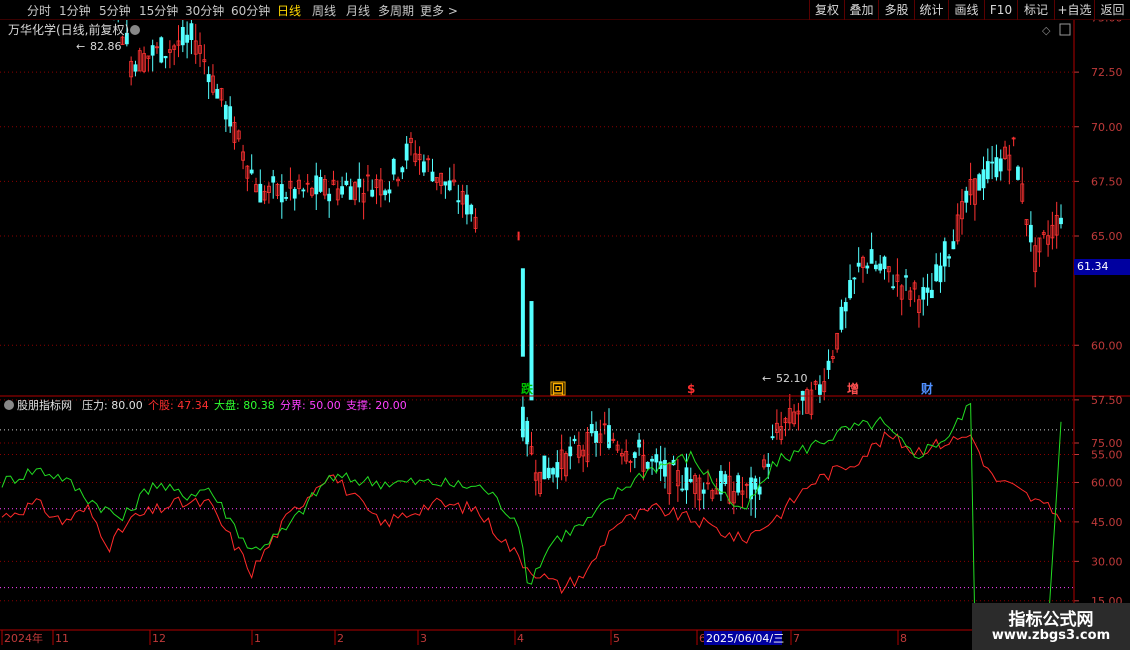 The image size is (1130, 650). I want to click on toolbar-button-3: 统计, so click(931, 10).